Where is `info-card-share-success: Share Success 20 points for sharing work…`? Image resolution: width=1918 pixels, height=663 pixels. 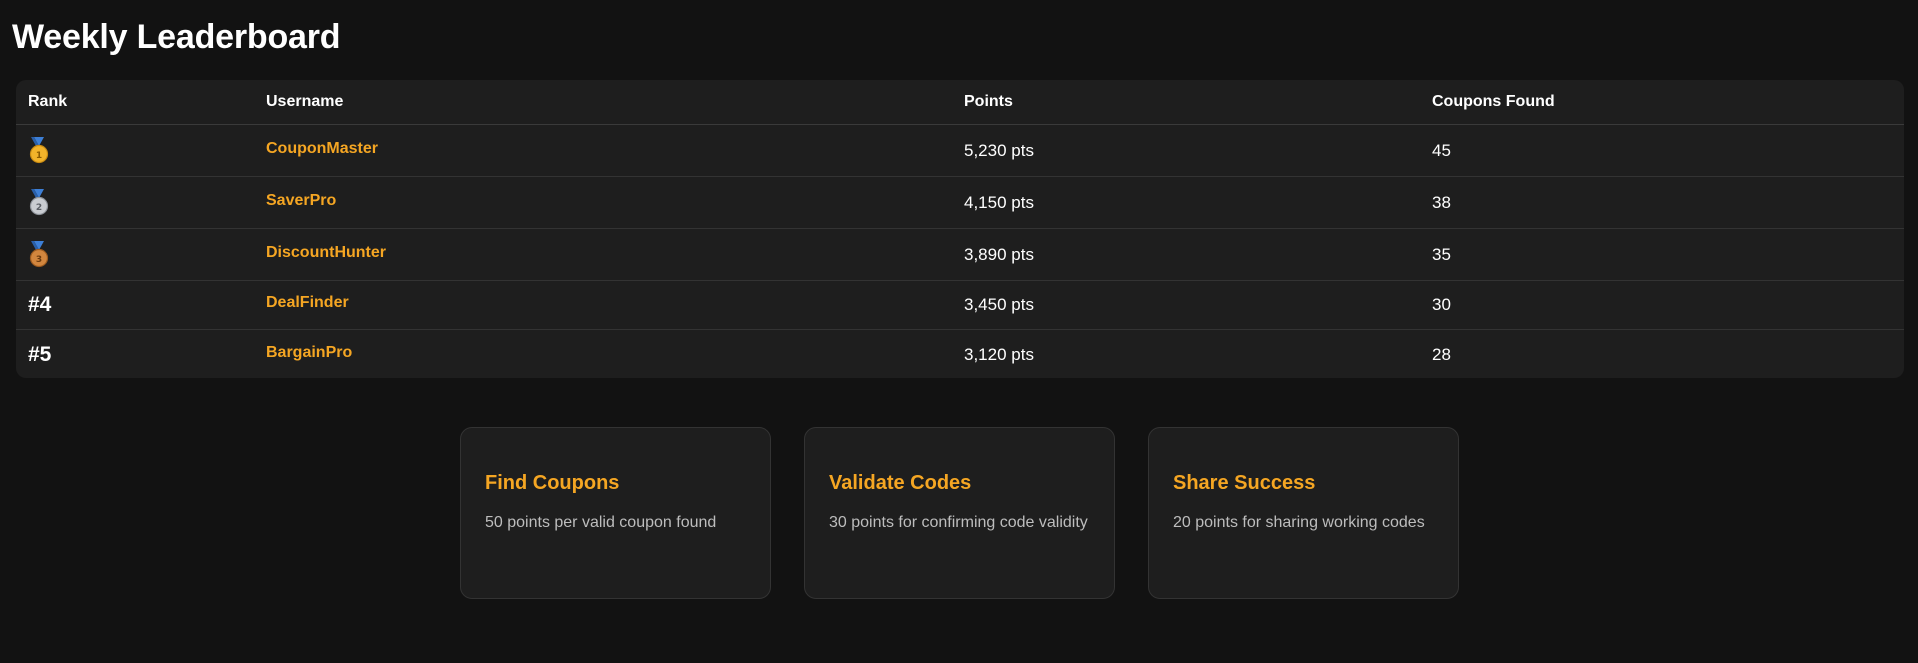
info-card-share-success: Share Success 20 points for sharing work… is located at coordinates (1303, 513).